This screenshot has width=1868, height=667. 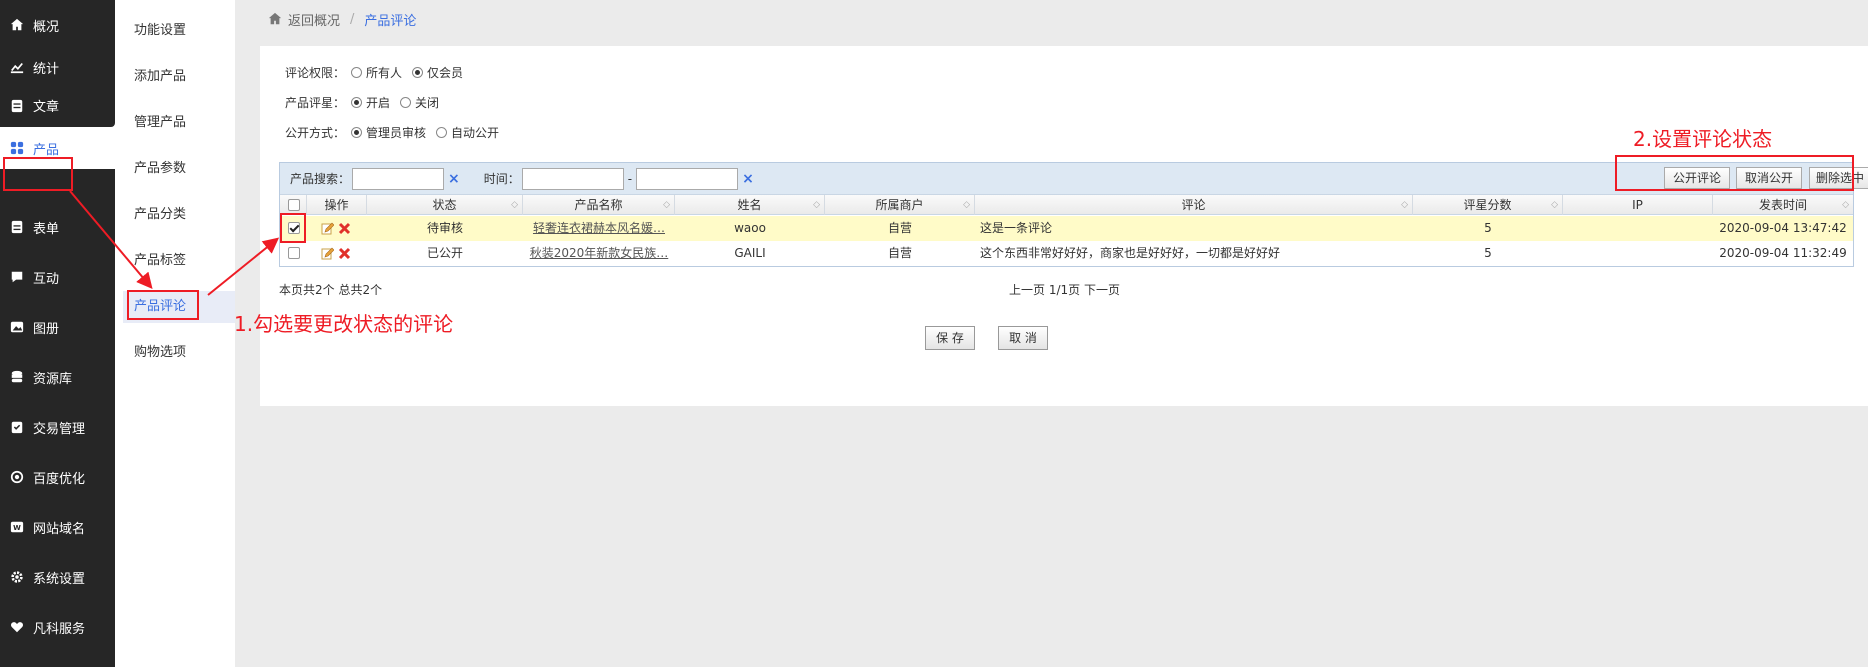 I want to click on annotation-step-1: 1.勾选要更改状态的评论, so click(x=344, y=324).